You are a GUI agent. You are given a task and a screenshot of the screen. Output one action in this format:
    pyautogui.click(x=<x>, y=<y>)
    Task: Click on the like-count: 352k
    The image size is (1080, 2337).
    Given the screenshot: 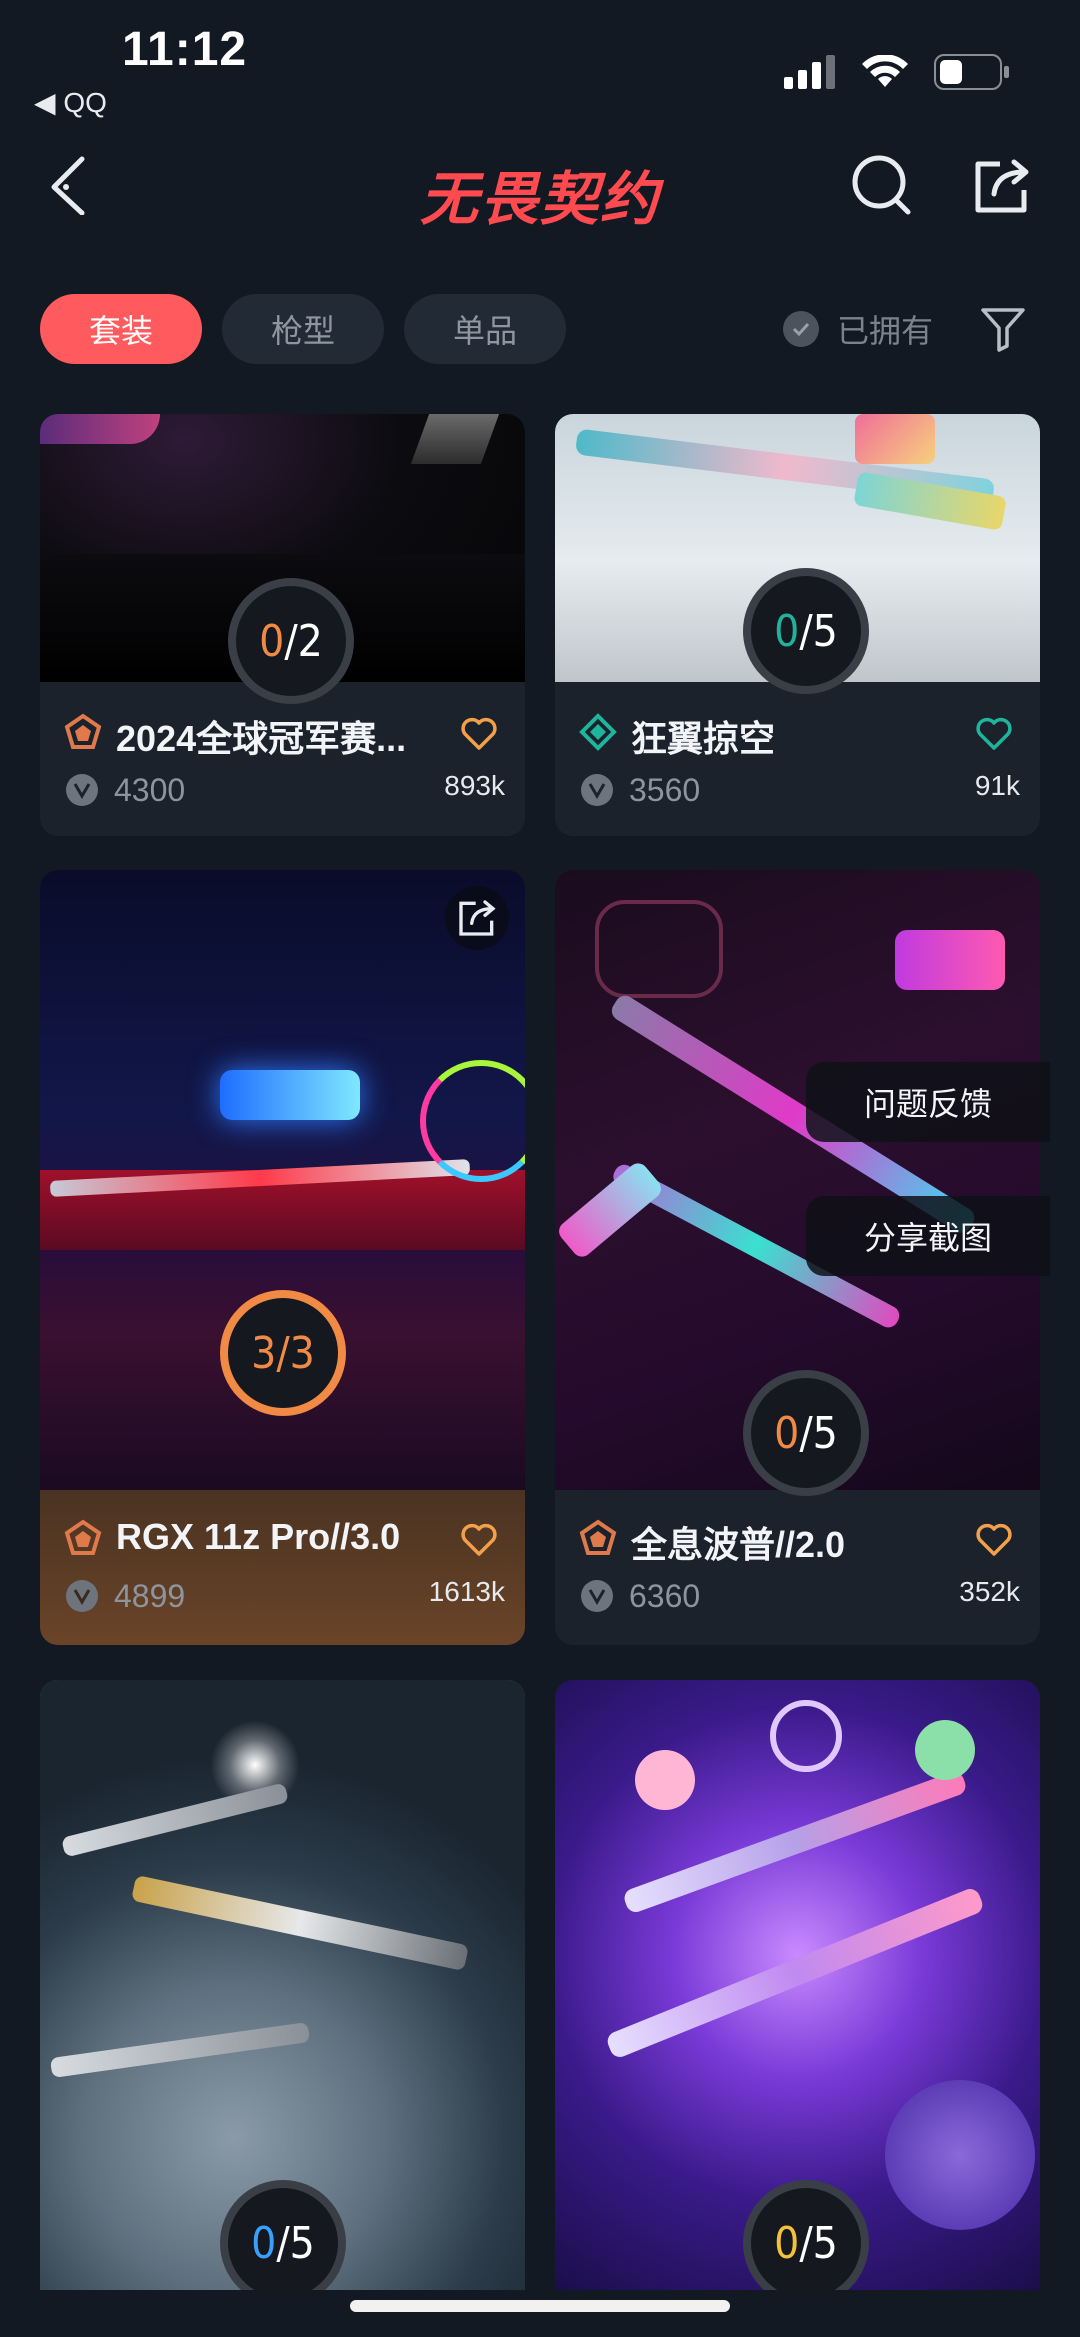 What is the action you would take?
    pyautogui.click(x=989, y=1591)
    